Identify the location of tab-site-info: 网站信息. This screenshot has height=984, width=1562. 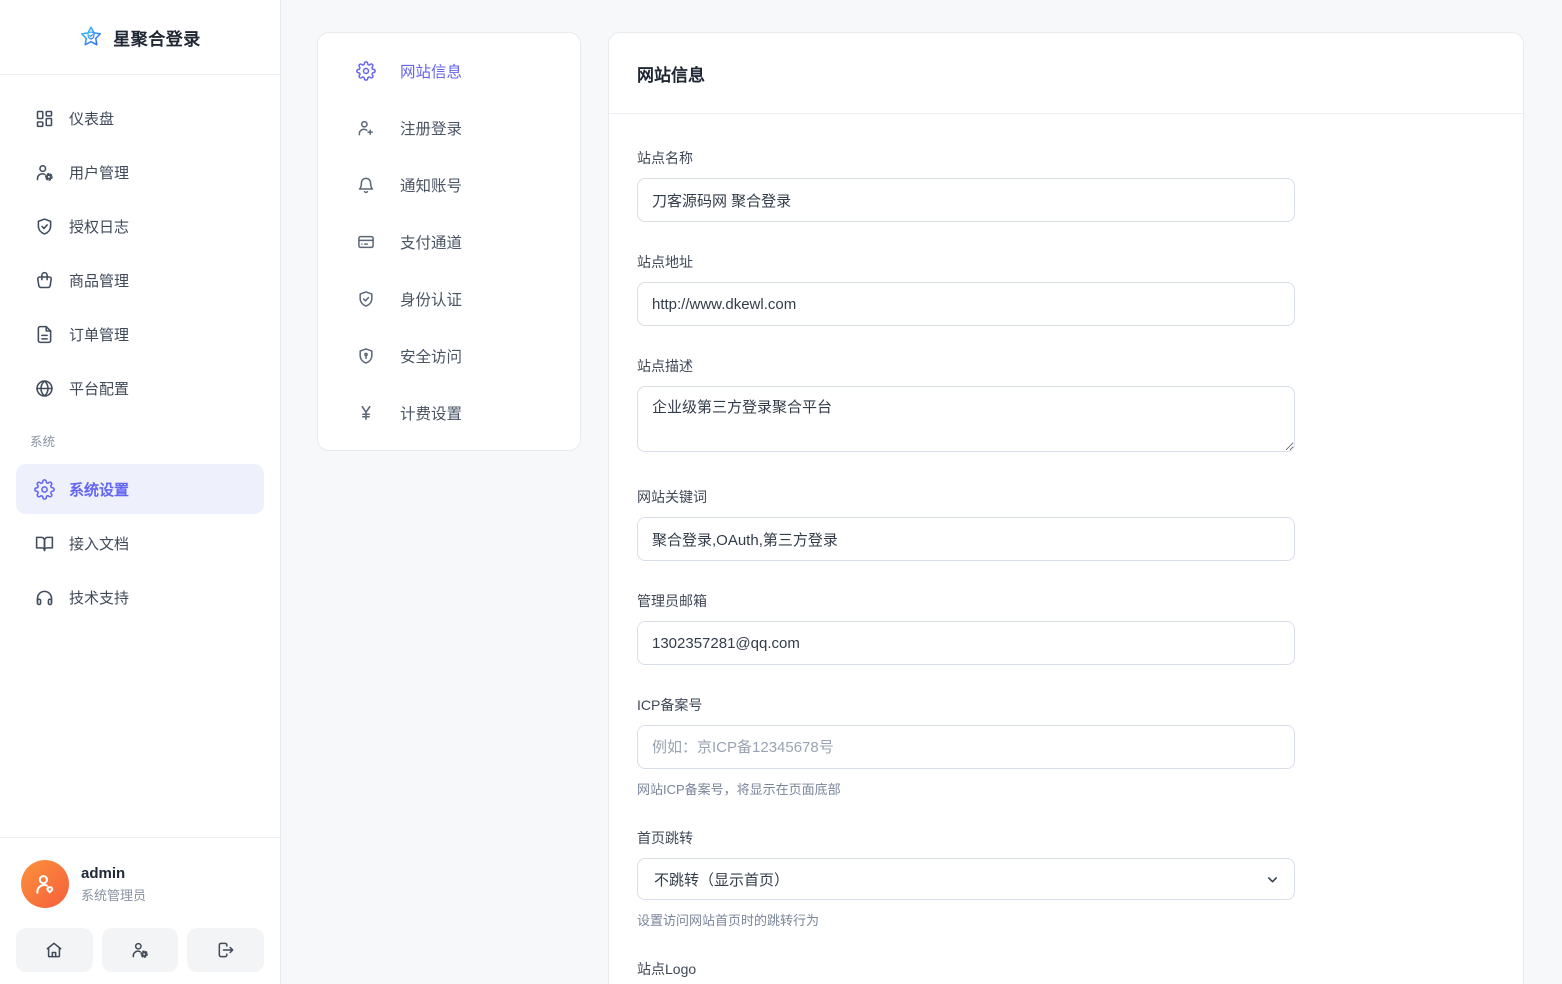
(449, 70).